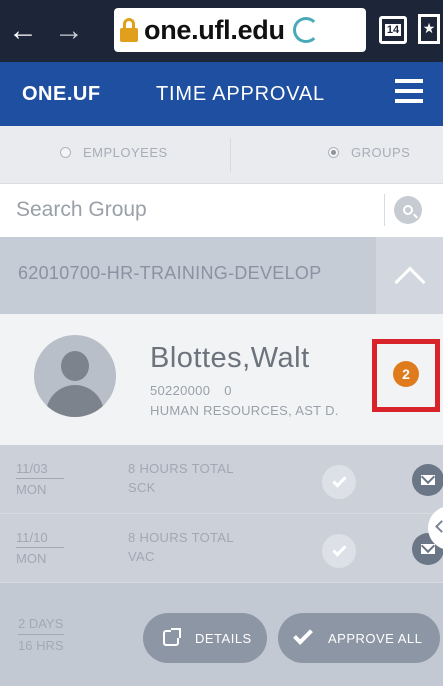 The image size is (443, 686). I want to click on employee-ids: 50220000 0, so click(198, 390).